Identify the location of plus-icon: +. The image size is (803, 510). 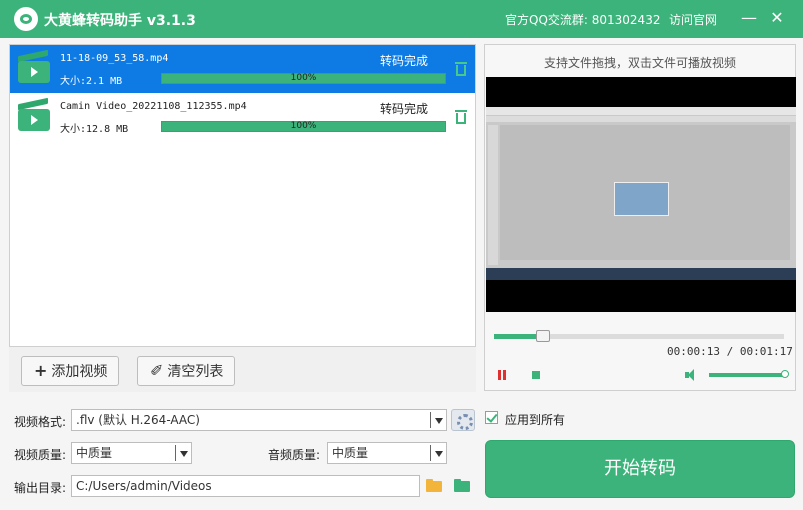
(41, 370).